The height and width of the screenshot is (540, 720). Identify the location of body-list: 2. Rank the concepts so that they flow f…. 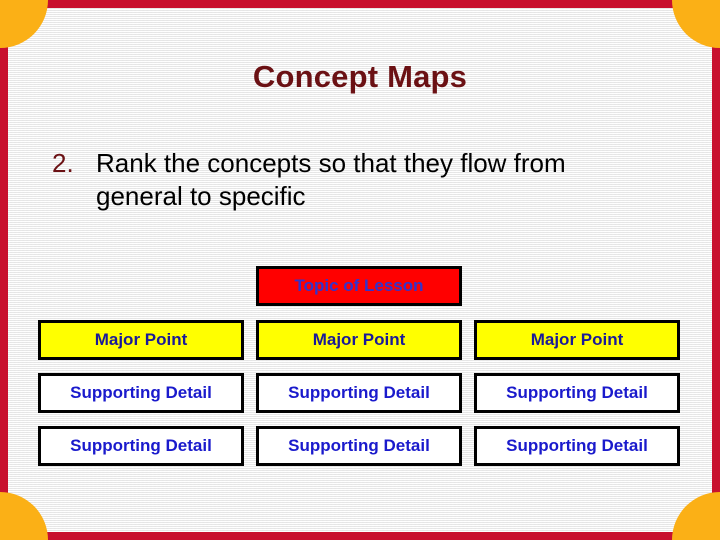
(367, 180).